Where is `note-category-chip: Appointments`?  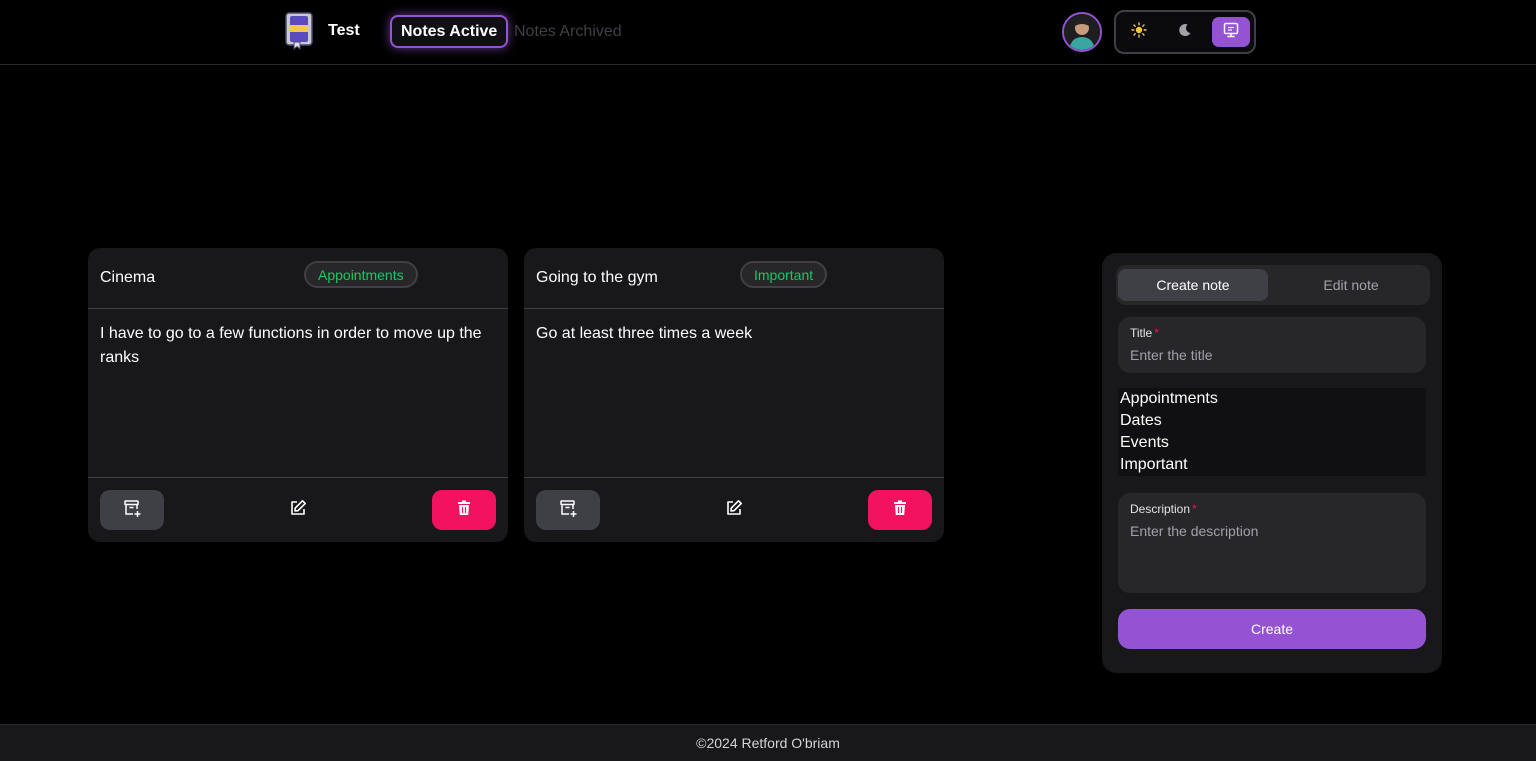
note-category-chip: Appointments is located at coordinates (361, 274).